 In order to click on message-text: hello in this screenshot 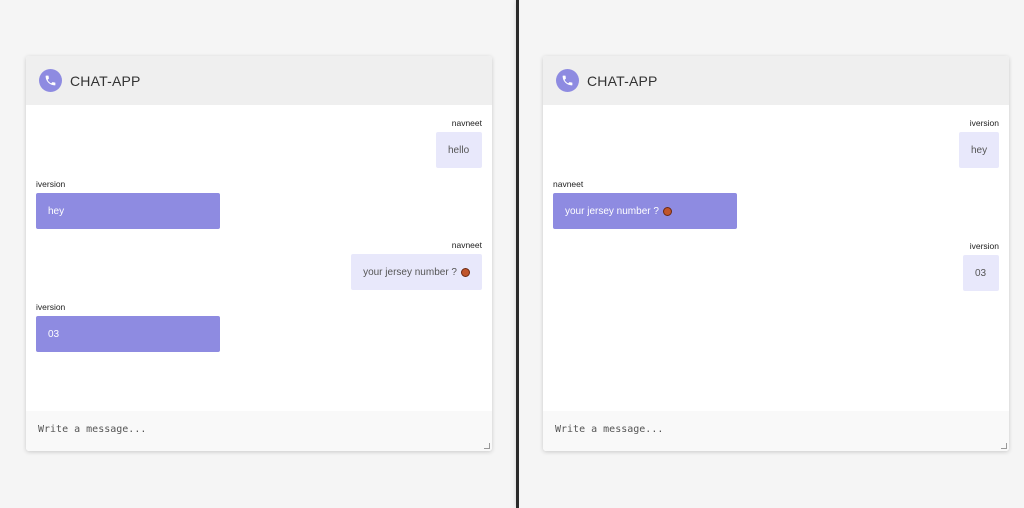, I will do `click(459, 150)`.